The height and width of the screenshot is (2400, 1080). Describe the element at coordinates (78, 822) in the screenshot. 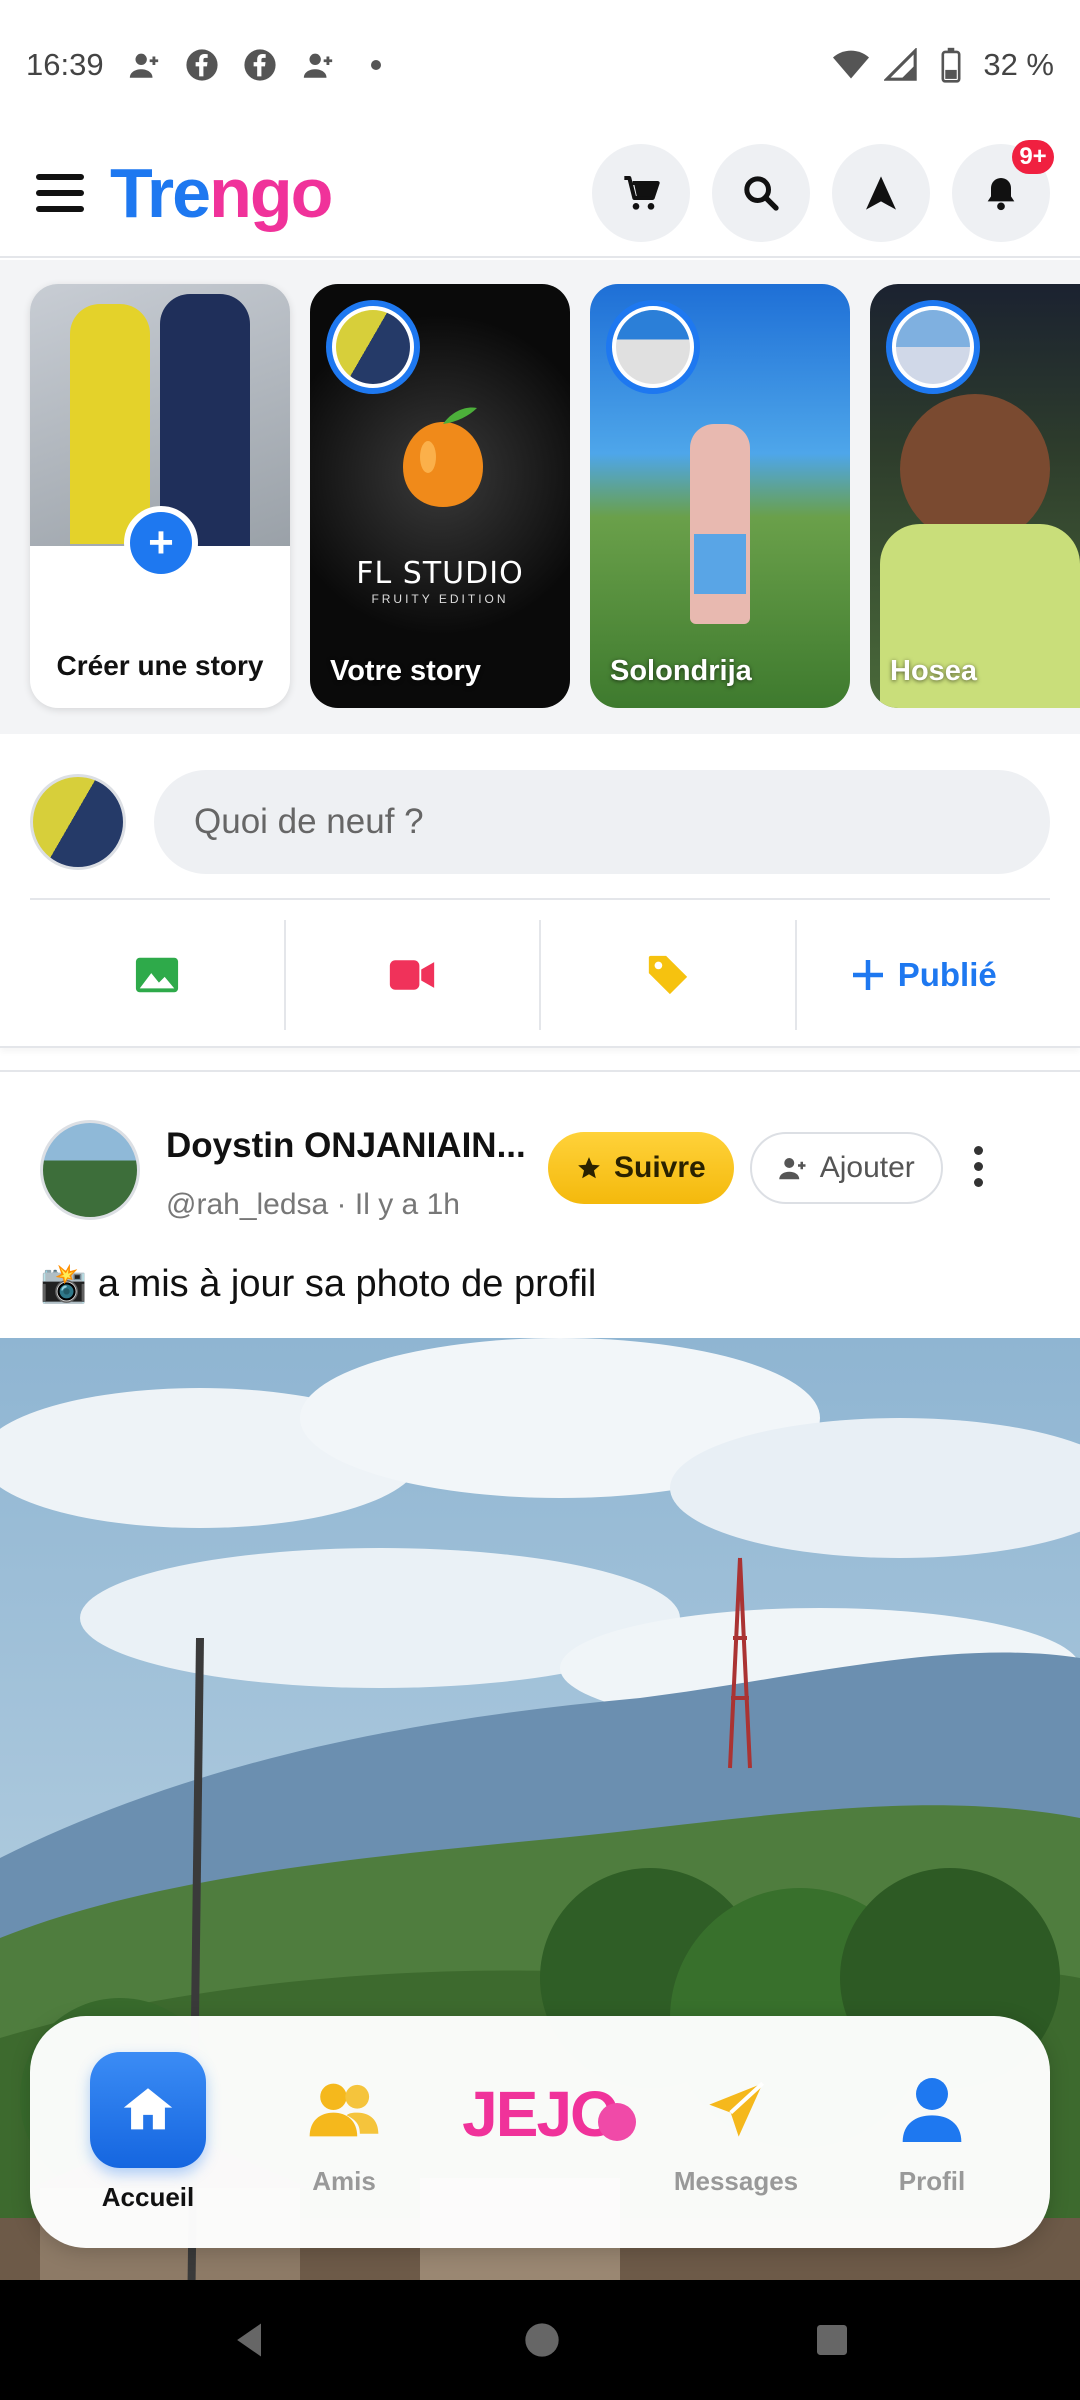

I see `my-avatar` at that location.